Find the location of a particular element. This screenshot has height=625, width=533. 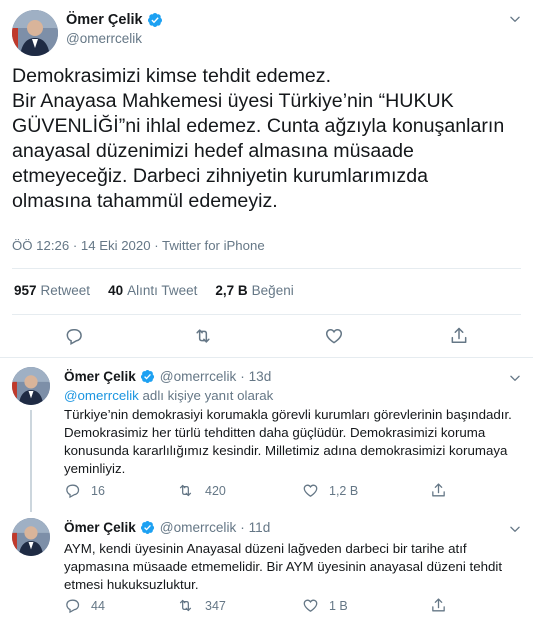

like-stat: 2,7 B Beğeni is located at coordinates (254, 290).